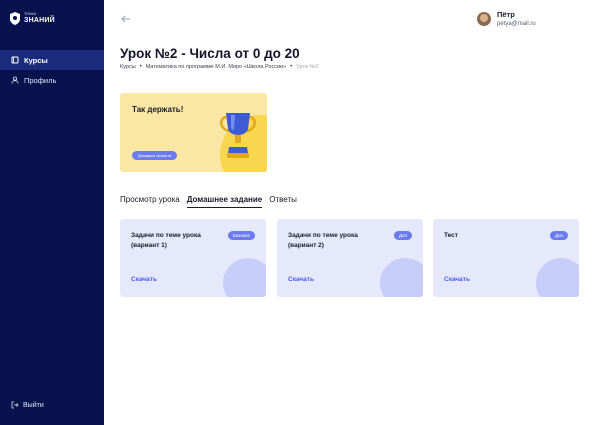  What do you see at coordinates (15, 60) in the screenshot?
I see `book-icon` at bounding box center [15, 60].